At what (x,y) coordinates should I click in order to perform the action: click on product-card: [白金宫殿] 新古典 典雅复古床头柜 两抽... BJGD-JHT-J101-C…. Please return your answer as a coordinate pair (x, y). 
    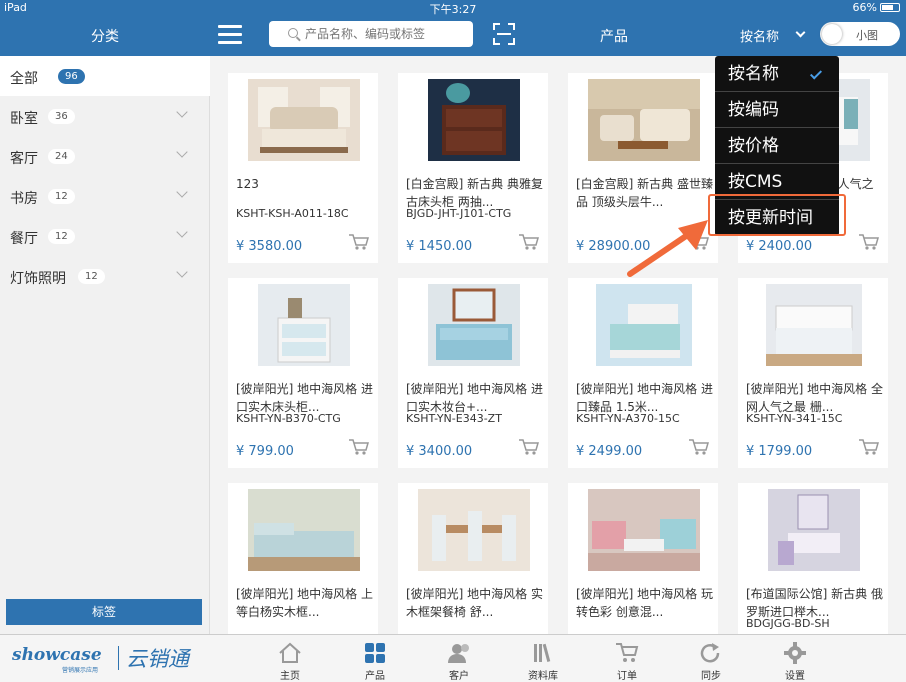
    Looking at the image, I should click on (473, 168).